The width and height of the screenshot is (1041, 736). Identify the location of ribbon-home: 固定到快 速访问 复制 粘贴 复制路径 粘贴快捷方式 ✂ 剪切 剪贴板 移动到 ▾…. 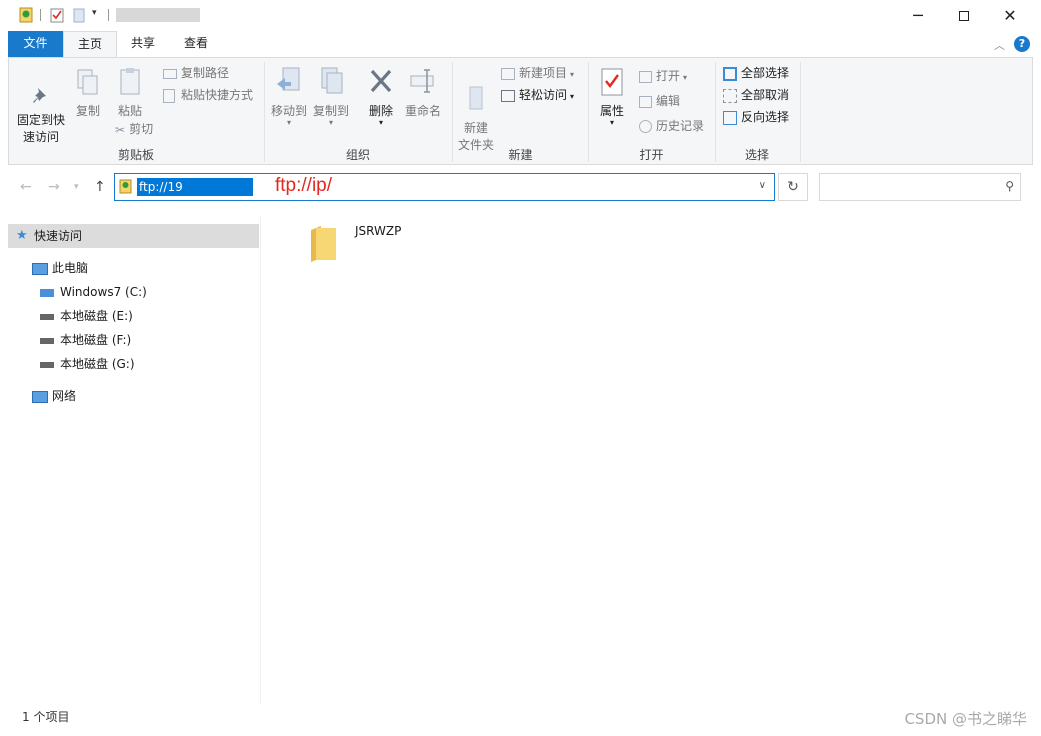
(520, 111).